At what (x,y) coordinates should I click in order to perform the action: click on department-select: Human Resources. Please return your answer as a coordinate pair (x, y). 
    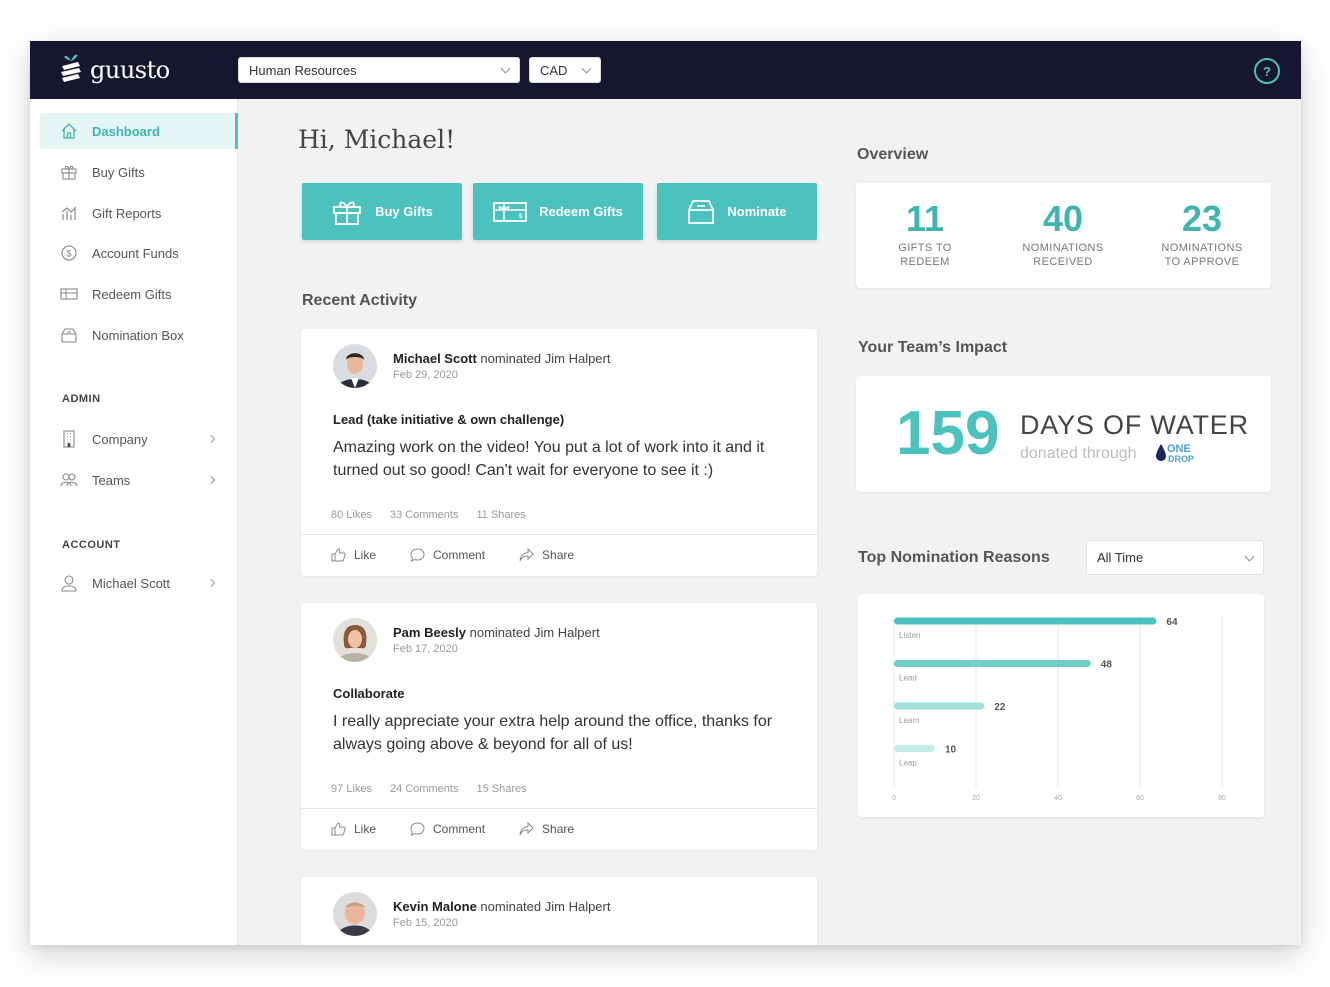
    Looking at the image, I should click on (379, 70).